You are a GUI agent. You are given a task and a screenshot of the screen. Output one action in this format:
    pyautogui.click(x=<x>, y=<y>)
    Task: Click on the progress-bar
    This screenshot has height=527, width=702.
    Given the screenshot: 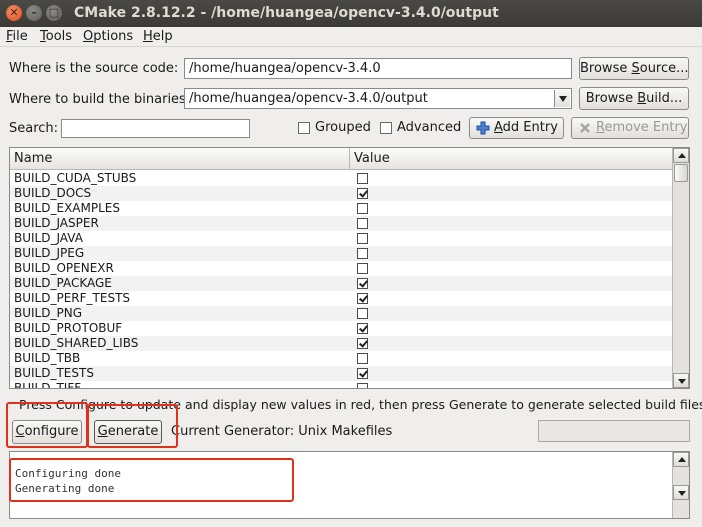 What is the action you would take?
    pyautogui.click(x=614, y=431)
    